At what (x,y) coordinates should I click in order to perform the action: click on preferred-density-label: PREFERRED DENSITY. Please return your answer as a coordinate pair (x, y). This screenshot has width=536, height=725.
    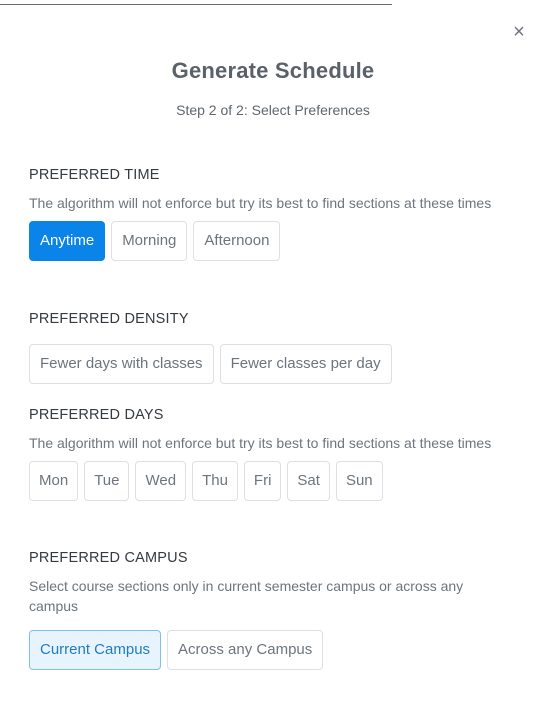
    Looking at the image, I should click on (109, 319).